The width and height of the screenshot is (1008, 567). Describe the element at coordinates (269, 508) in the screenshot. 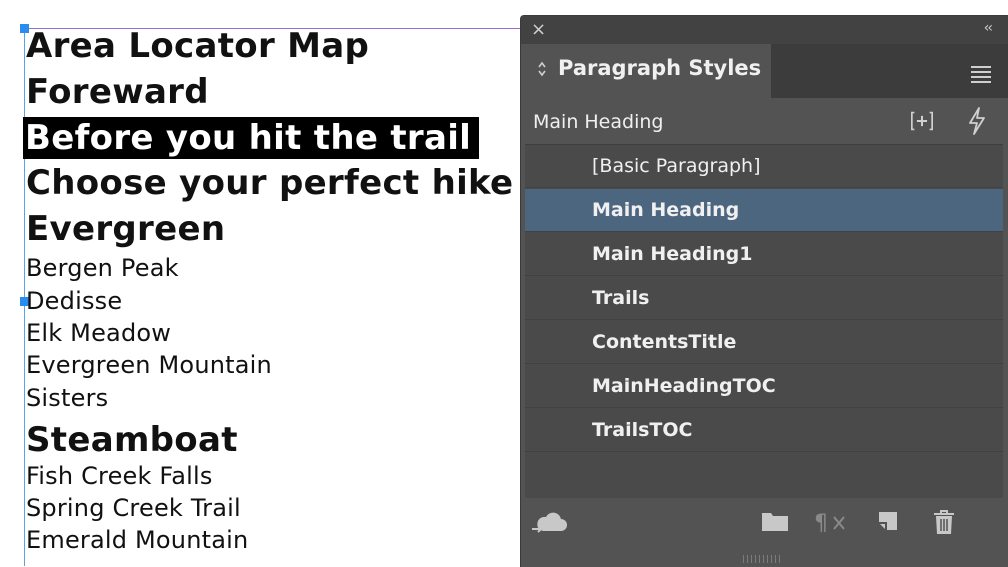

I see `doc-trail: Spring Creek Trail` at that location.